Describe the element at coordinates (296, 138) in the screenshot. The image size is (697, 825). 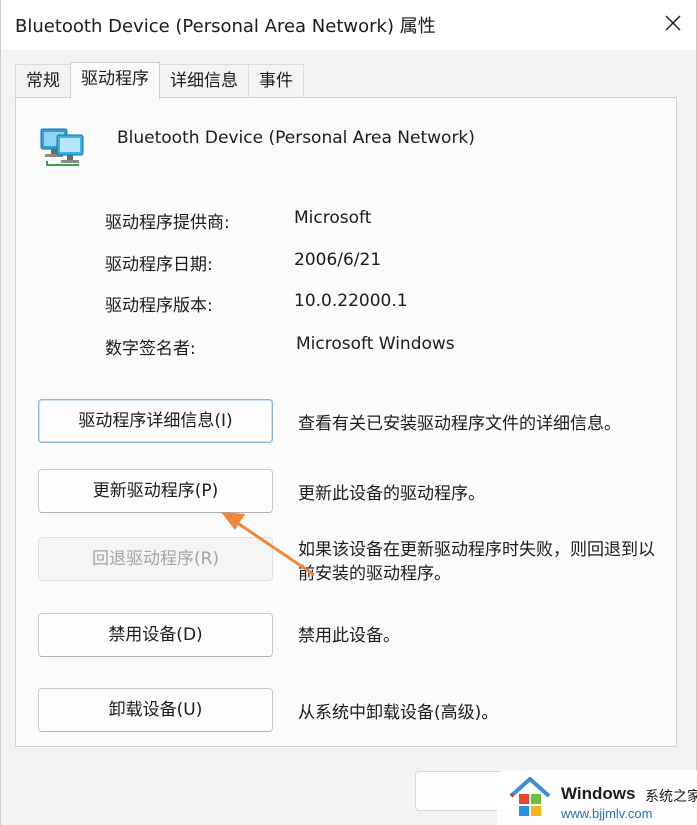
I see `device-name: Bluetooth Device (Personal Area Network)` at that location.